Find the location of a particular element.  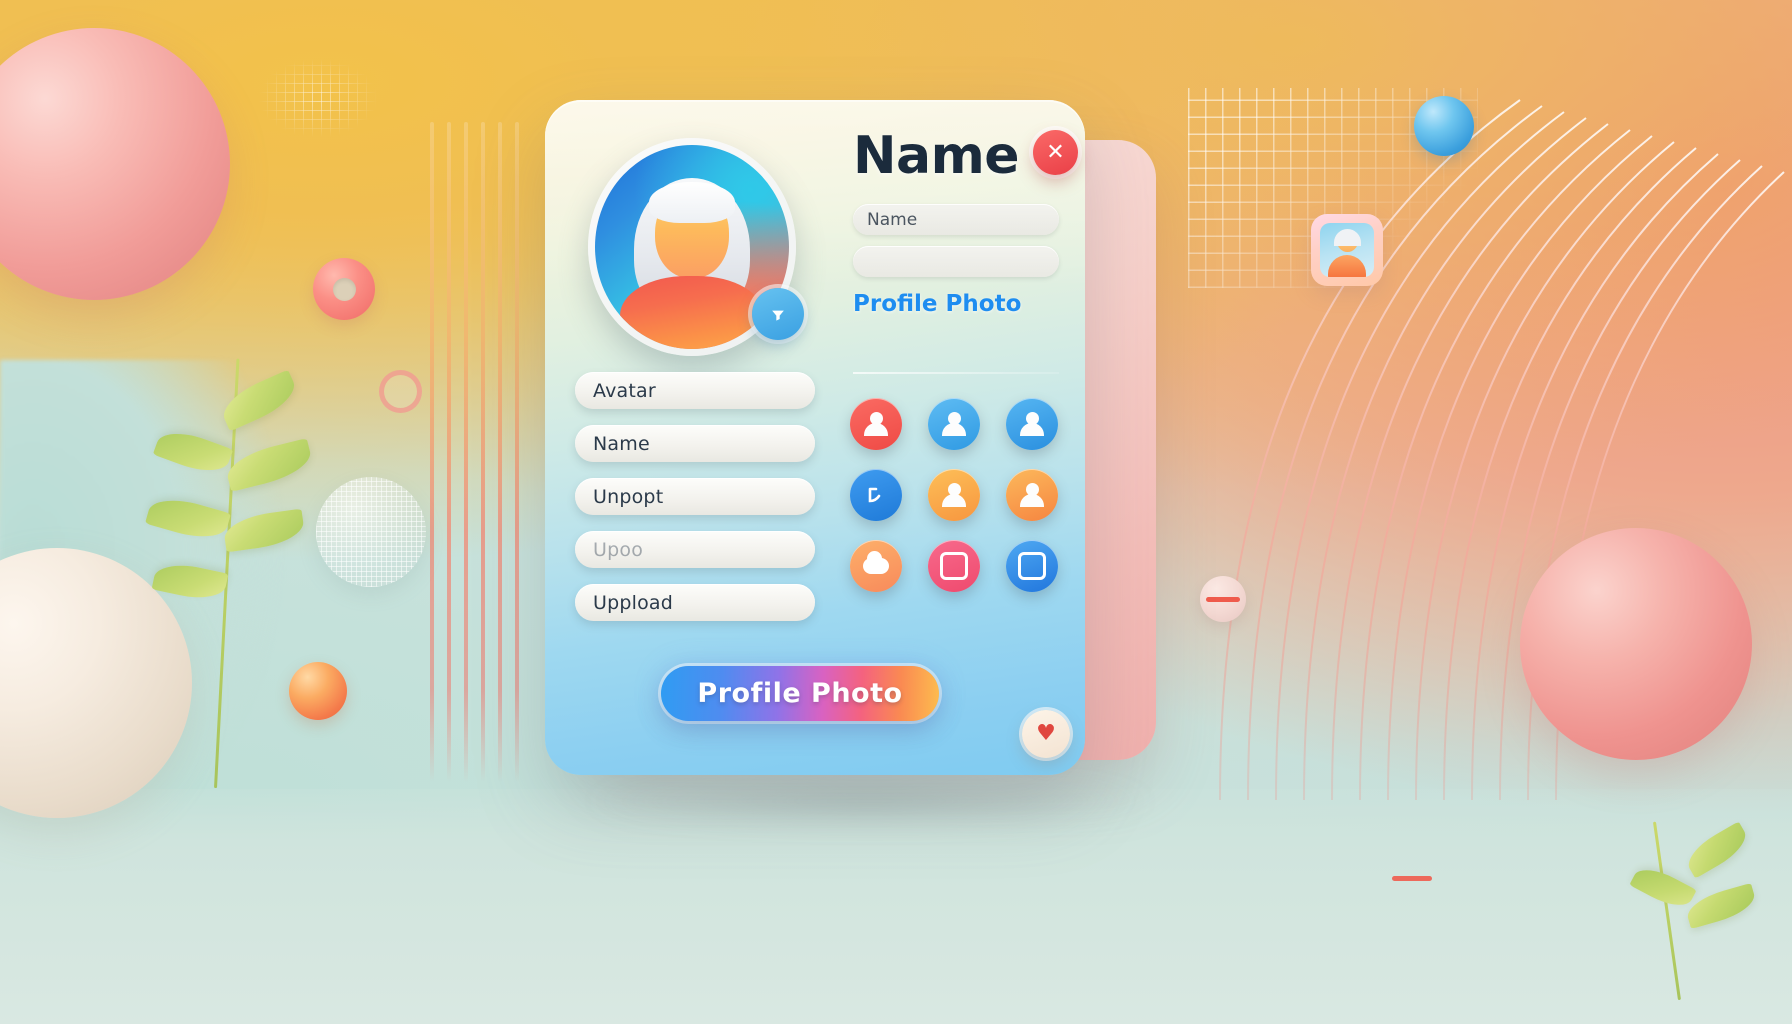

section-divider is located at coordinates (956, 373).